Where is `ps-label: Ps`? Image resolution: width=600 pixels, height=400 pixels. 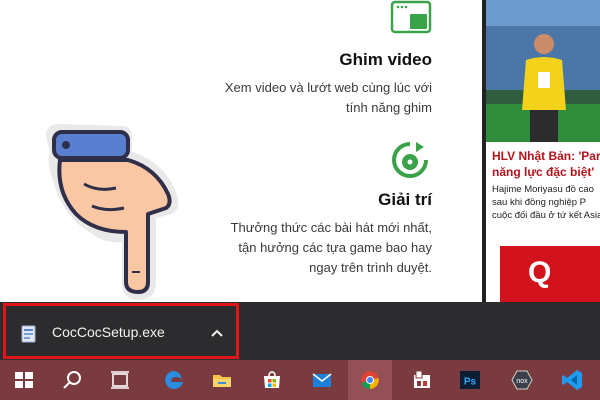
ps-label: Ps is located at coordinates (470, 382).